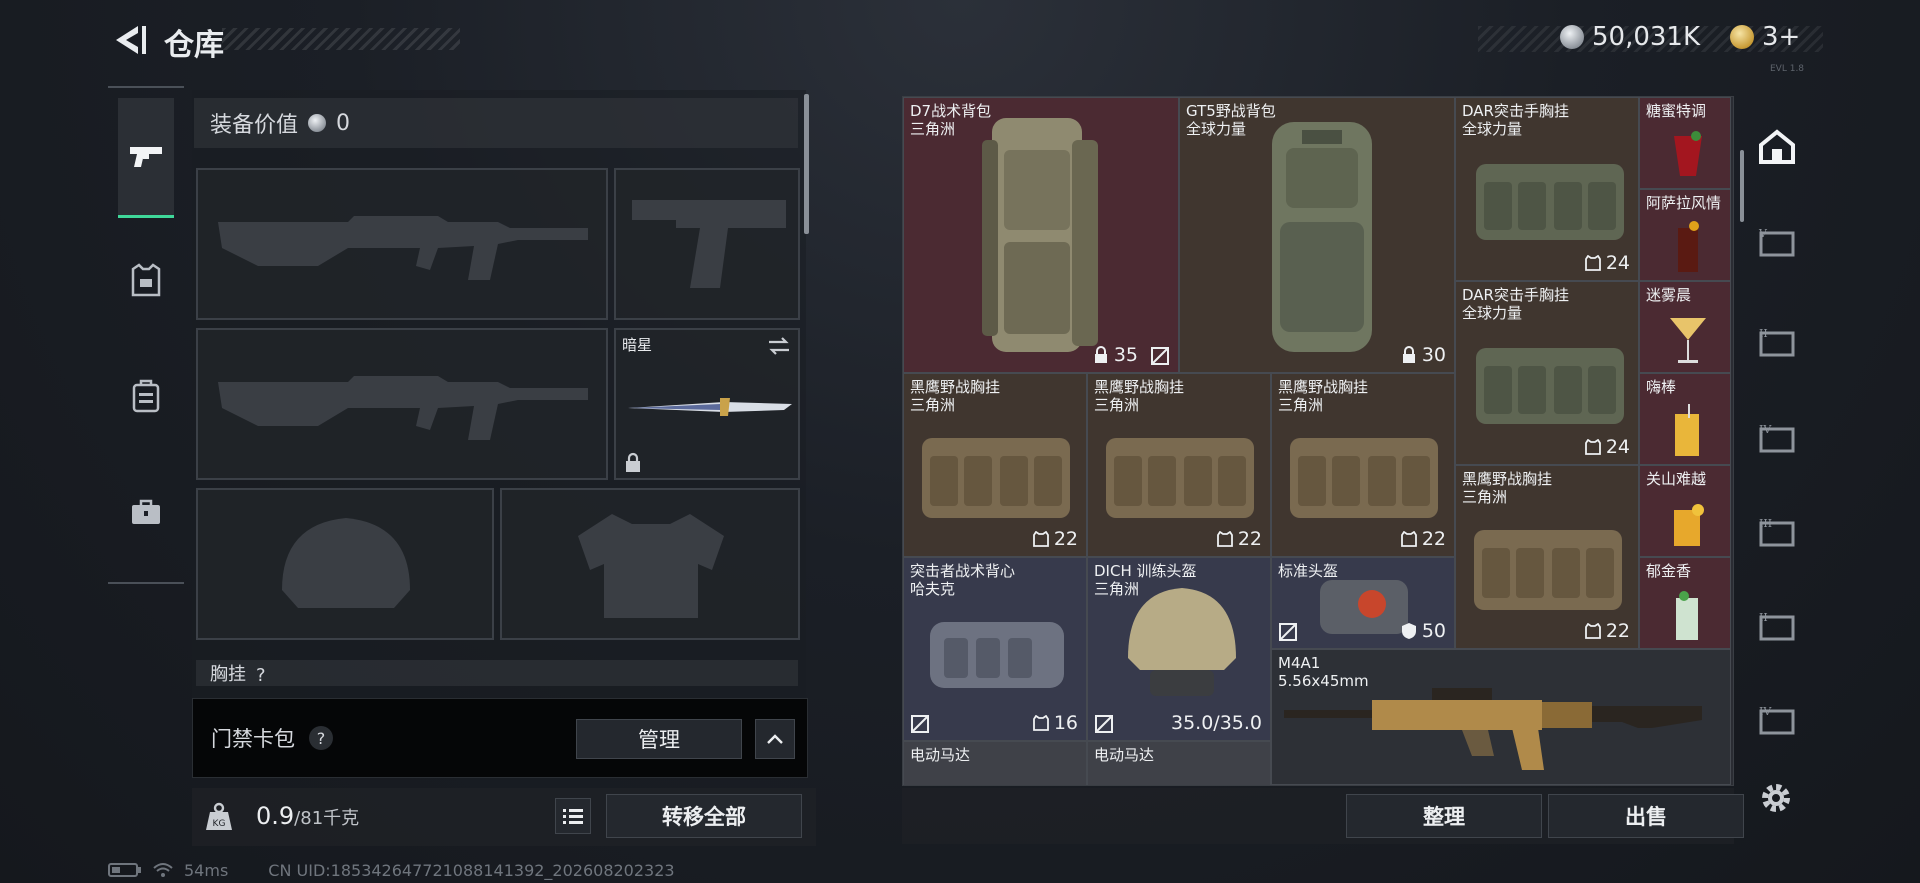 This screenshot has width=1920, height=883. What do you see at coordinates (1685, 235) in the screenshot?
I see `item-drink-2: 阿萨拉风情` at bounding box center [1685, 235].